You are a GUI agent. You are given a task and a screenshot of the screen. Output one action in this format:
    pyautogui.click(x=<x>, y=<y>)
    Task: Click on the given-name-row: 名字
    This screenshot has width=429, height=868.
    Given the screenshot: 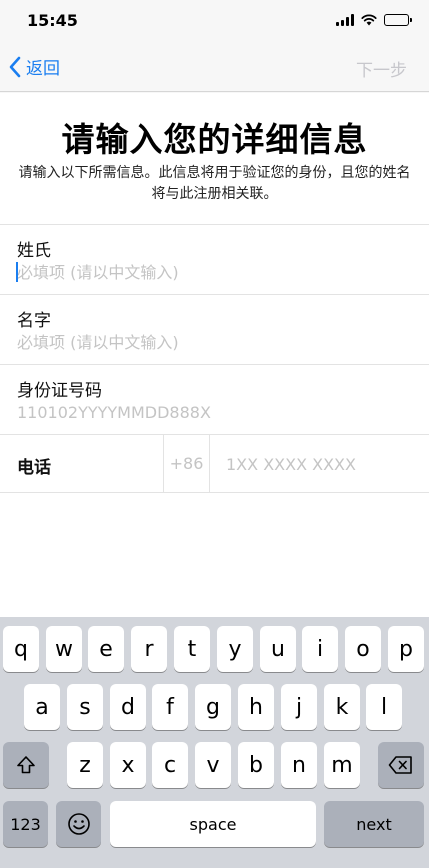 What is the action you would take?
    pyautogui.click(x=214, y=330)
    